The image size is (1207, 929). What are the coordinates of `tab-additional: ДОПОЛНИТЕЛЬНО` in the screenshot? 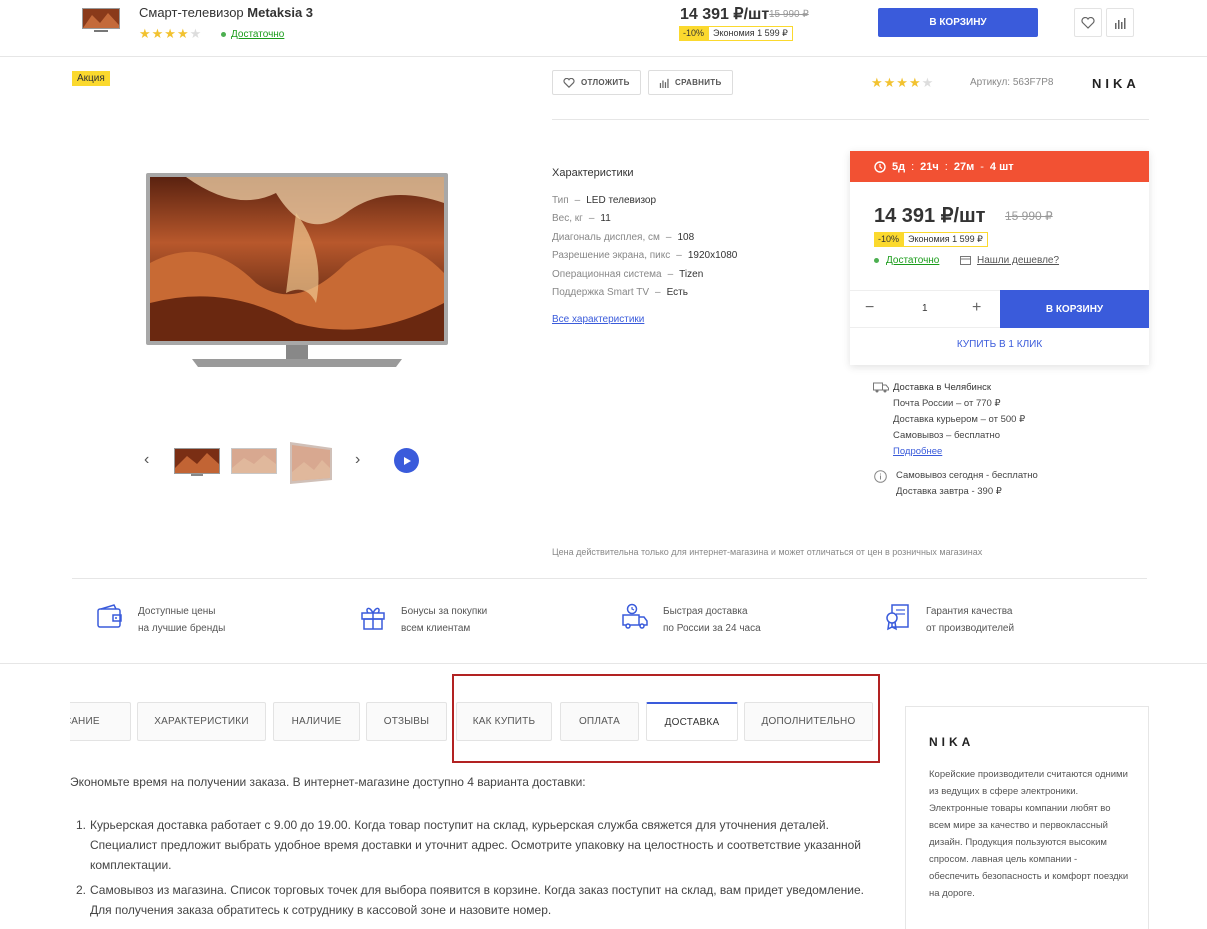 It's located at (808, 721).